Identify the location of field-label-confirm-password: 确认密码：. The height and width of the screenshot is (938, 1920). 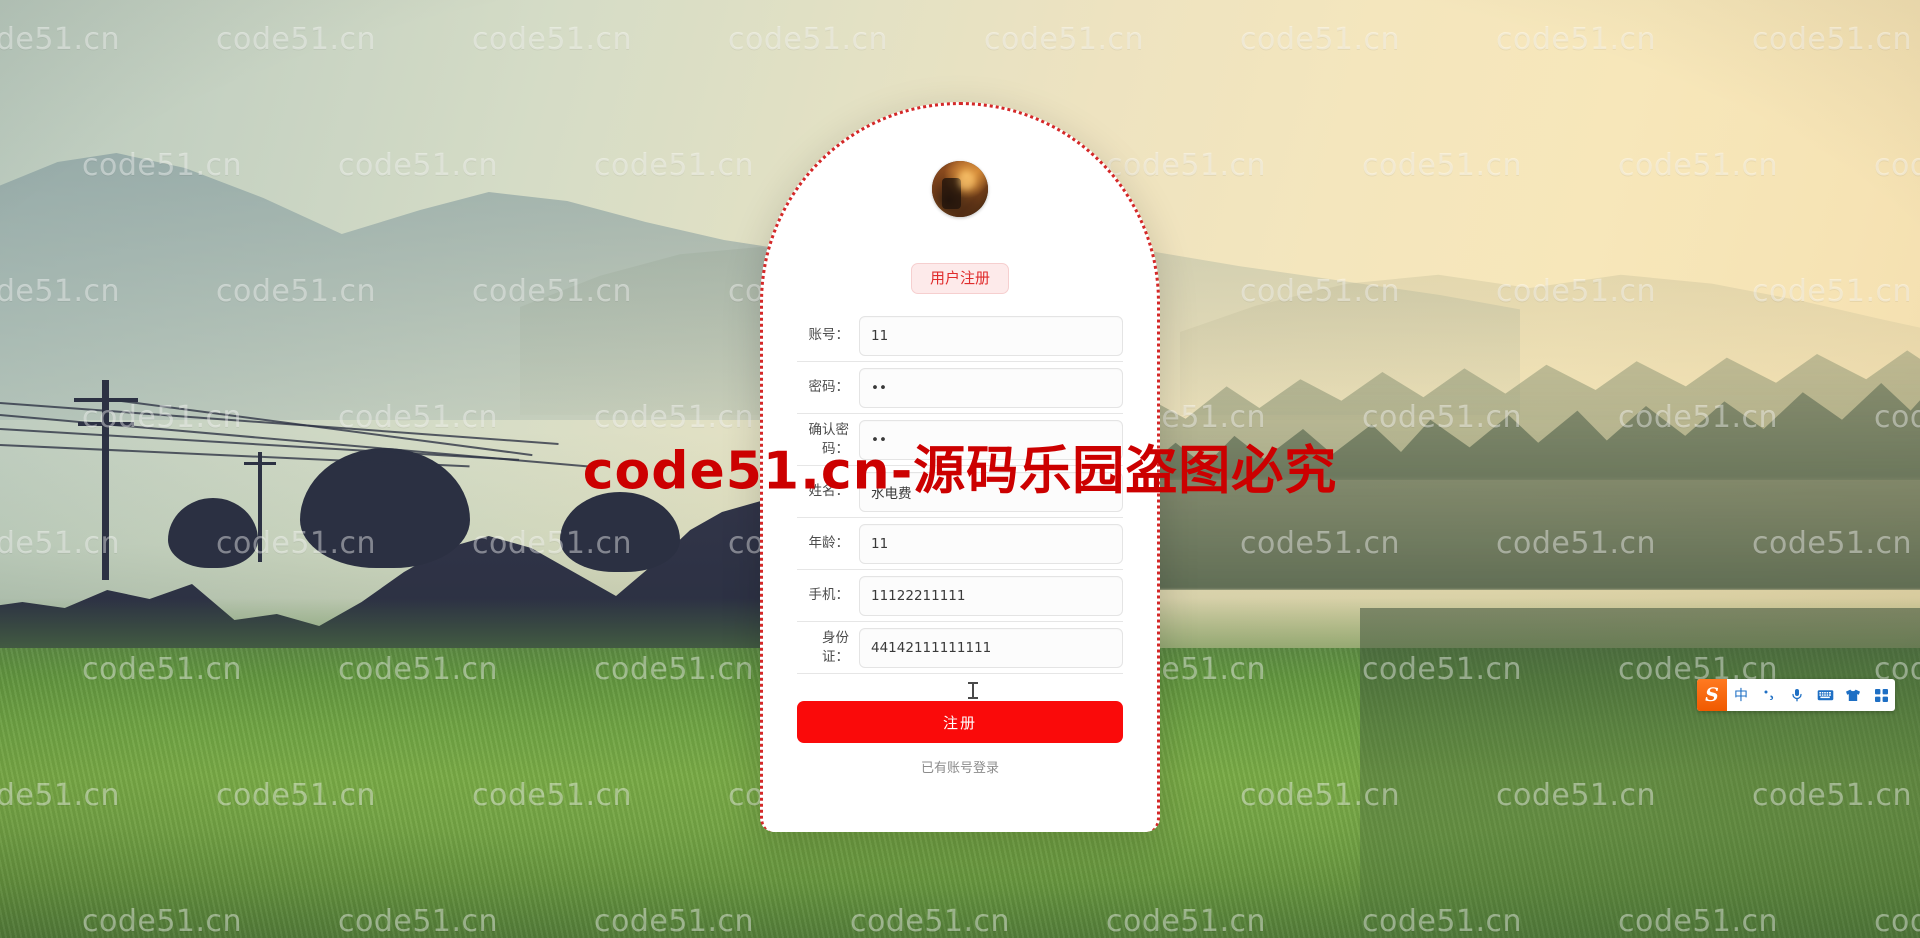
(829, 439).